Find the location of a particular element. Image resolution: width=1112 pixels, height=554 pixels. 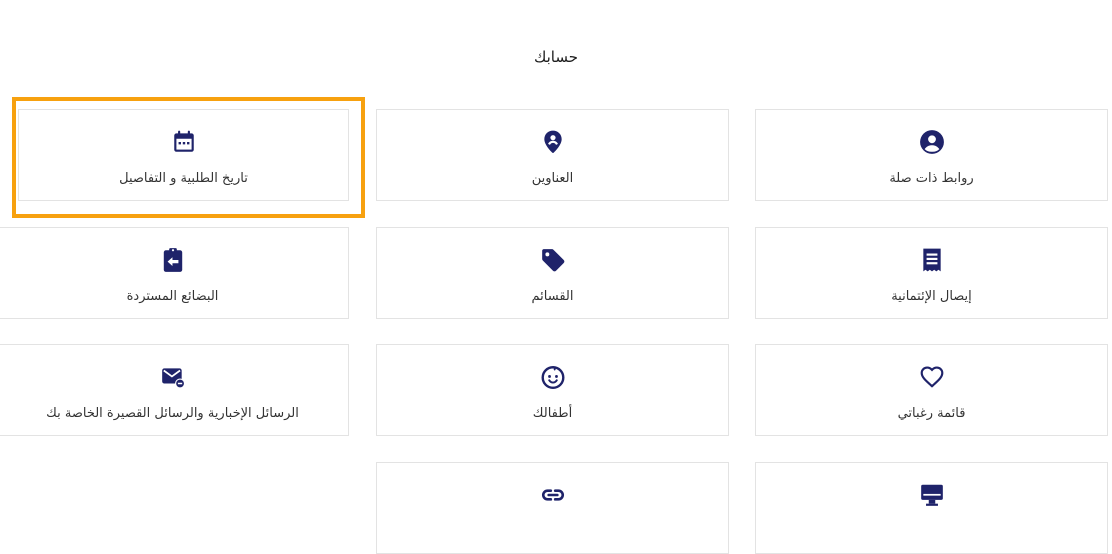

tile-label: روابط ذات صلة is located at coordinates (931, 178).